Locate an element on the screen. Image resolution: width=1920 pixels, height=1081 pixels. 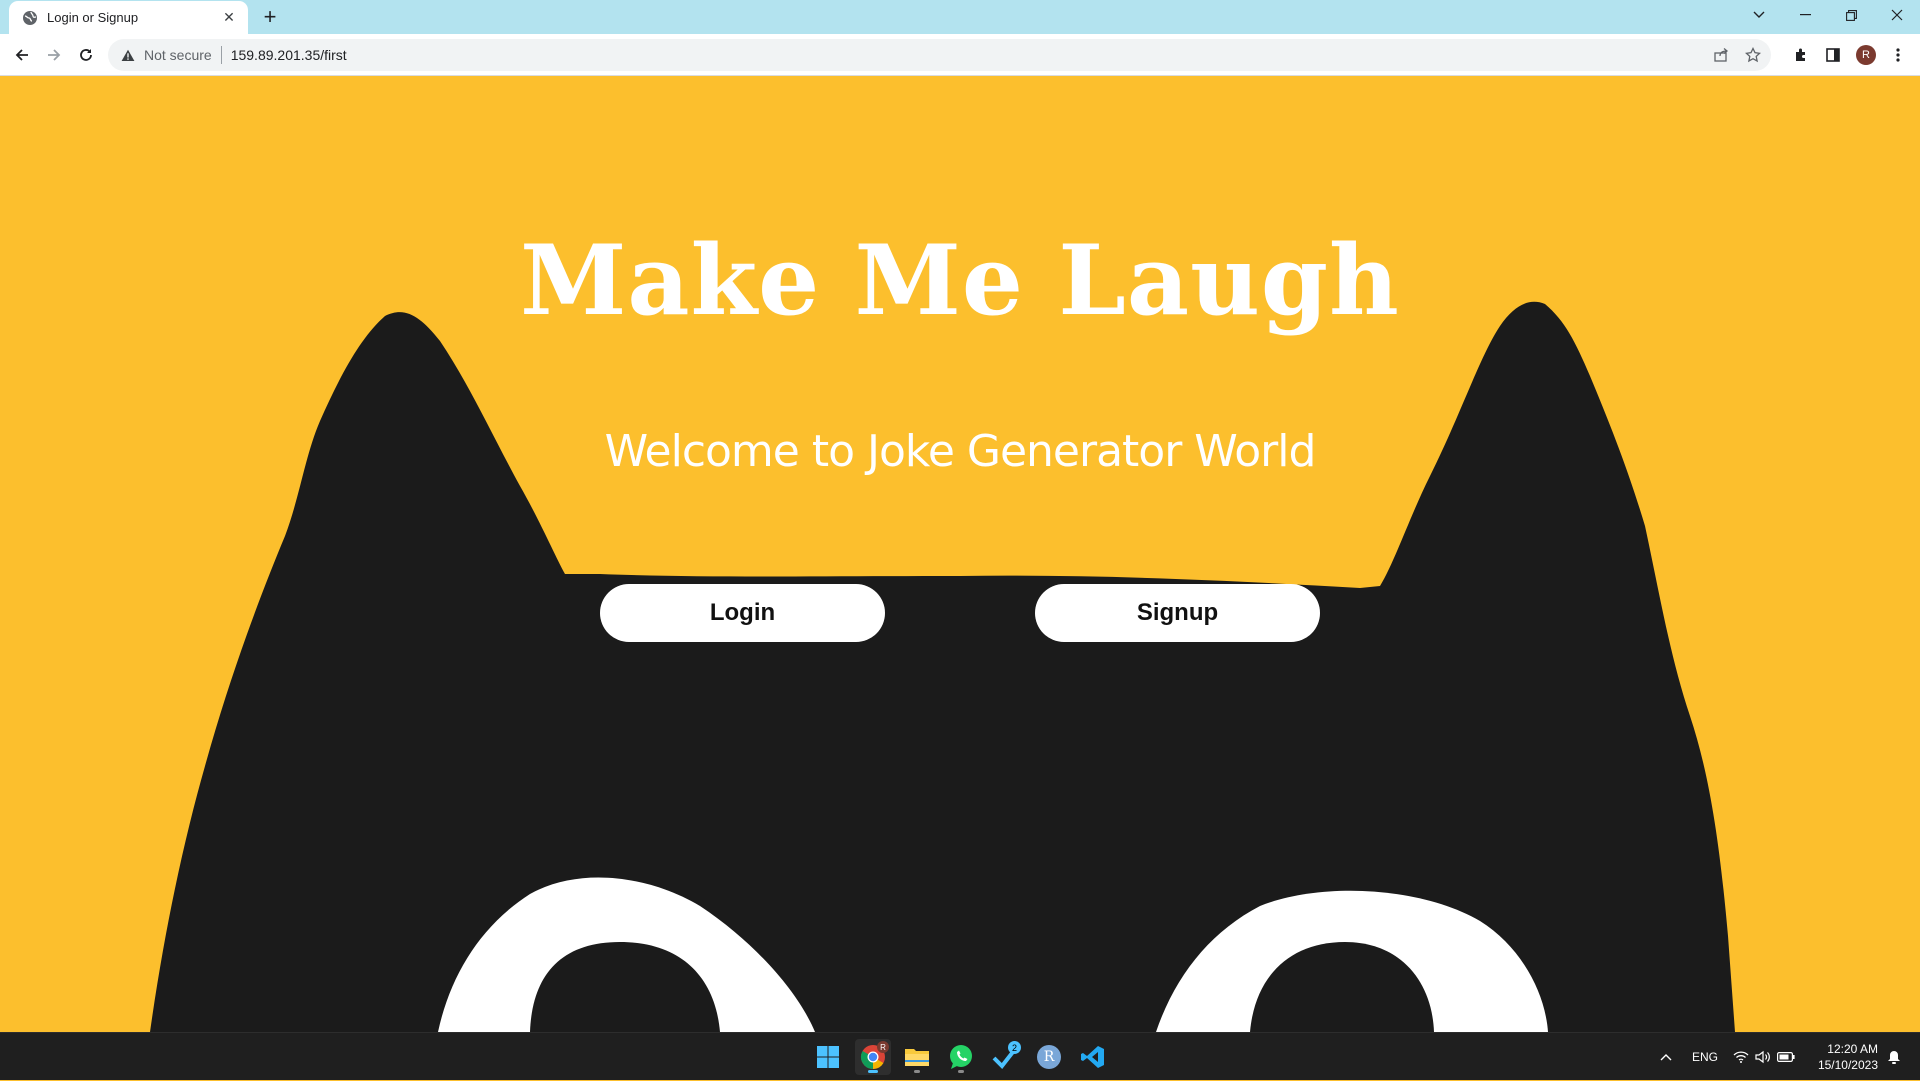
battery-icon is located at coordinates (1786, 1057).